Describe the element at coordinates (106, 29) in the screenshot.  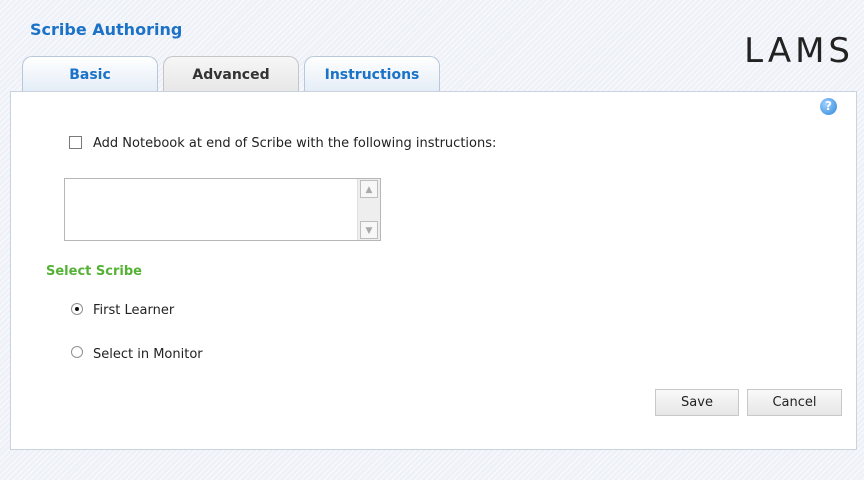
I see `page-title: Scribe Authoring` at that location.